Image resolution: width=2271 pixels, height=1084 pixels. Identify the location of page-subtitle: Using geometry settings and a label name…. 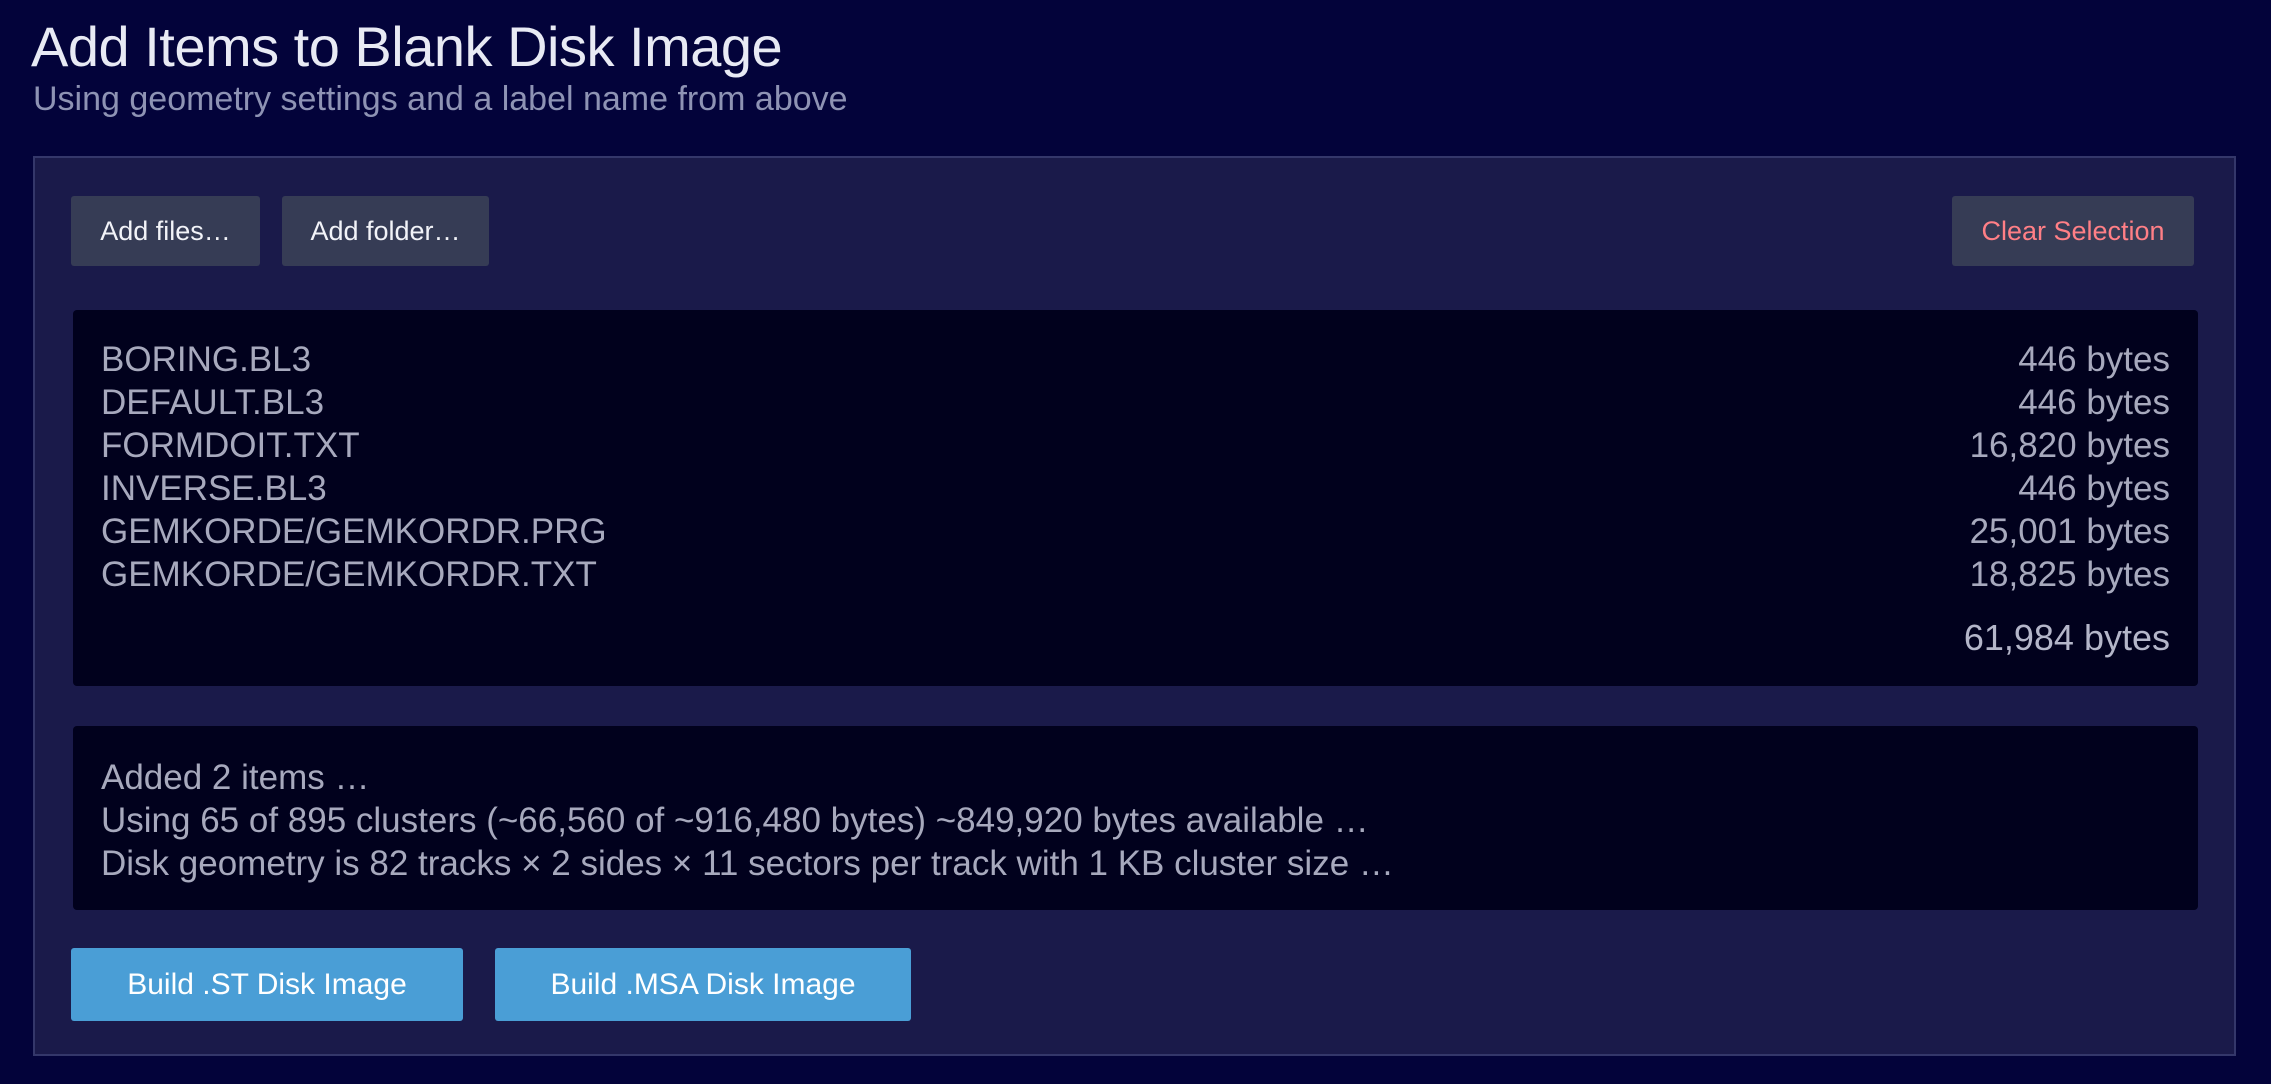
(440, 99).